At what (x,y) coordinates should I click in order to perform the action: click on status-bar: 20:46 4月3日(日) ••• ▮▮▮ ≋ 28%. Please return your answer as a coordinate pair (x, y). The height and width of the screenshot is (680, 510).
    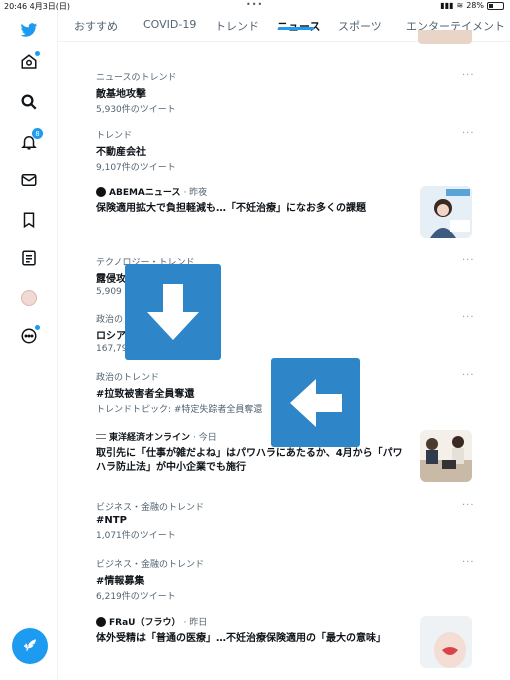
    Looking at the image, I should click on (255, 6).